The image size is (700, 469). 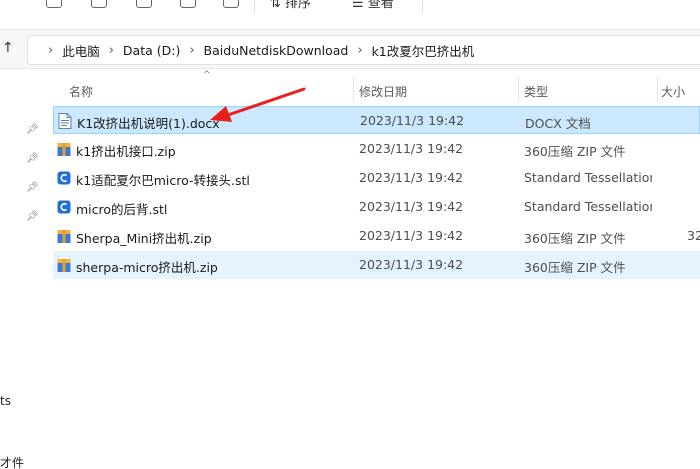 I want to click on view-button: ☰ 查看 ˅, so click(x=378, y=5).